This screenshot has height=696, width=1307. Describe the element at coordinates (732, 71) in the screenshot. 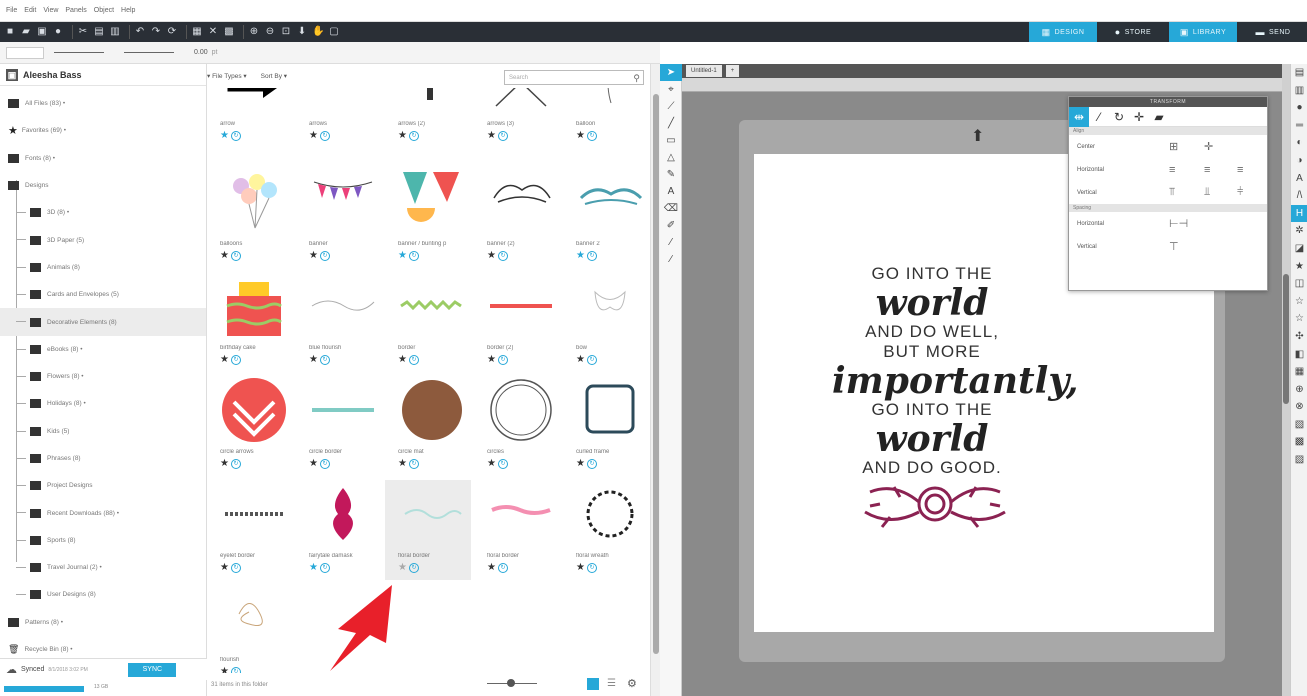

I see `new-tab-button: +` at that location.